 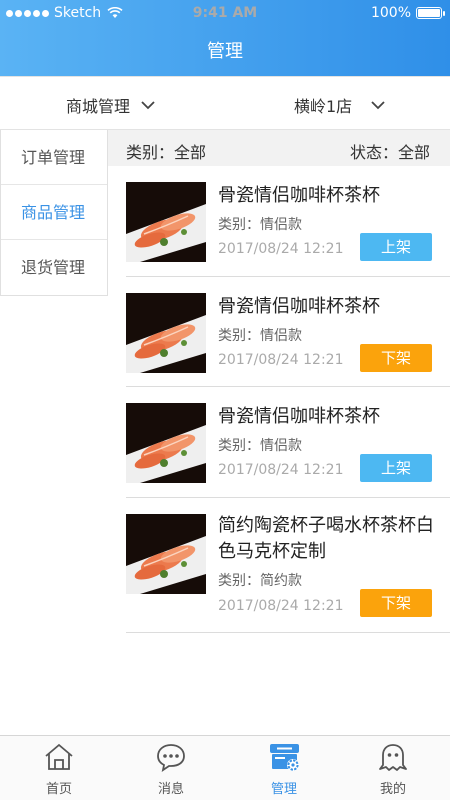 What do you see at coordinates (326, 538) in the screenshot?
I see `product-name: 简约陶瓷杯子喝水杯茶杯白色马克杯定制` at bounding box center [326, 538].